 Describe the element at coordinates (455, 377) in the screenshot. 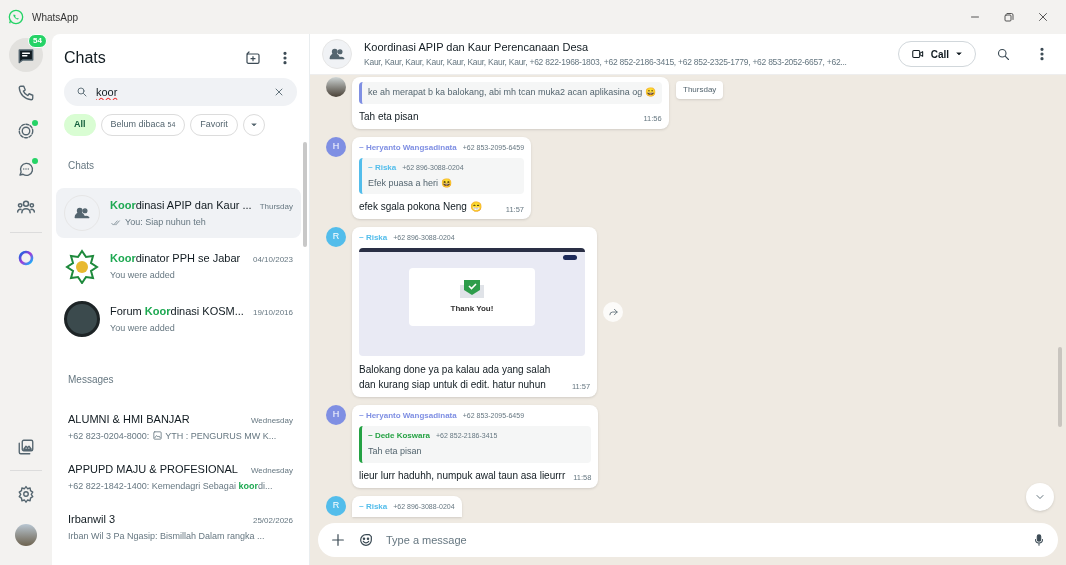

I see `message-text: Balokang done ya pa kalau ada yang salah dan kurang siap untuk di edit. hatur nuhun` at that location.